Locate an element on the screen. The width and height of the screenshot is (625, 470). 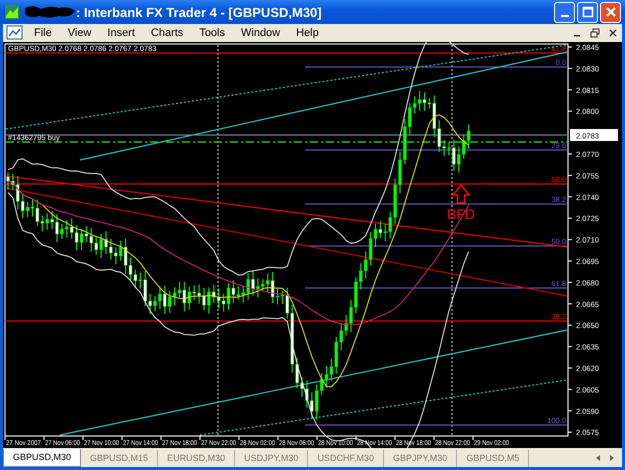
window-title: : Interbank FX Trader 4 - [GBPUSD,M30] is located at coordinates (199, 12).